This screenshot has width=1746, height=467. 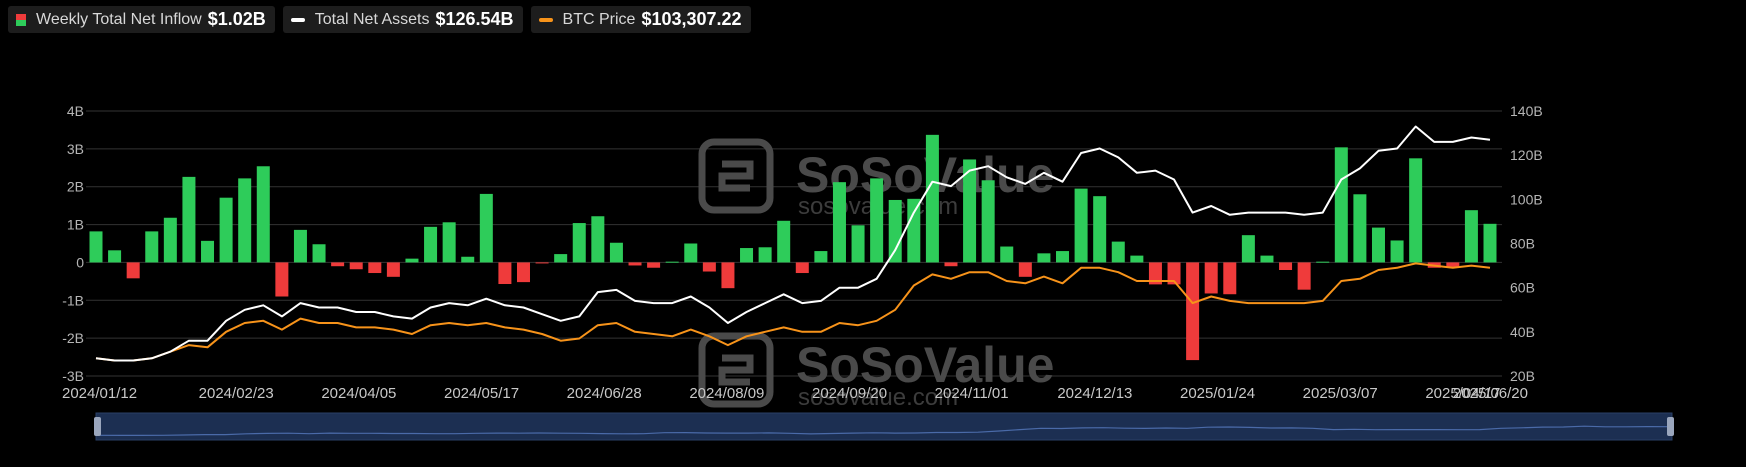 I want to click on left-axis-tick: -3B, so click(x=73, y=376).